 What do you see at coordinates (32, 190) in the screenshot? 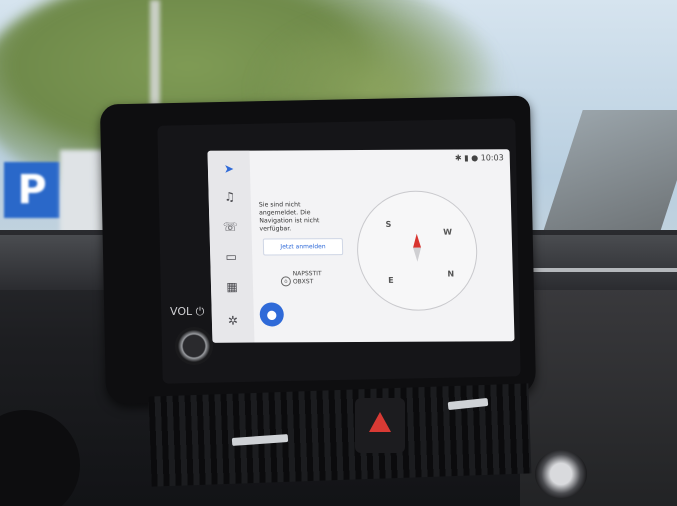
I see `parking-sign: P` at bounding box center [32, 190].